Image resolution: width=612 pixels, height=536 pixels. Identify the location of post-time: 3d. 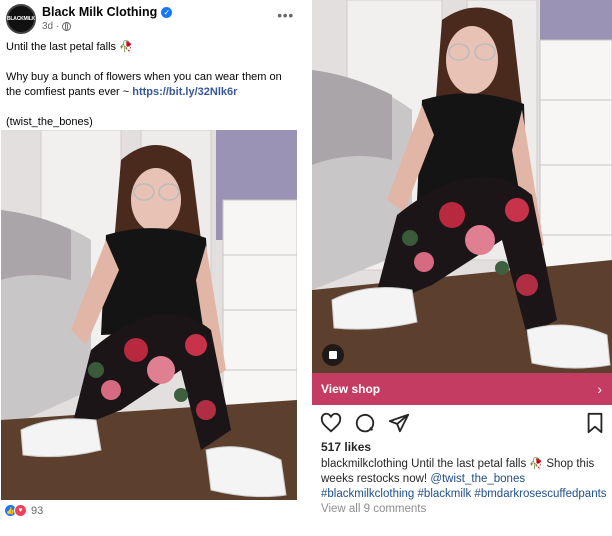
(47, 26).